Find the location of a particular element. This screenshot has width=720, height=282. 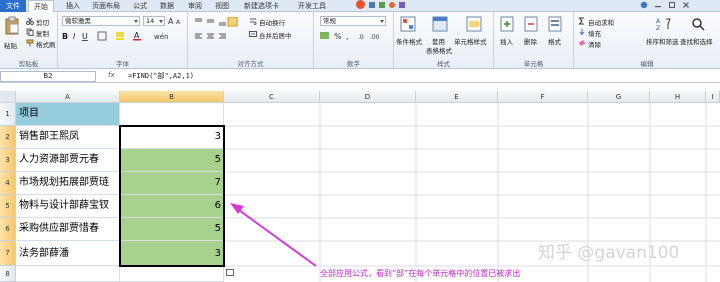

fx-icon: fx is located at coordinates (111, 75).